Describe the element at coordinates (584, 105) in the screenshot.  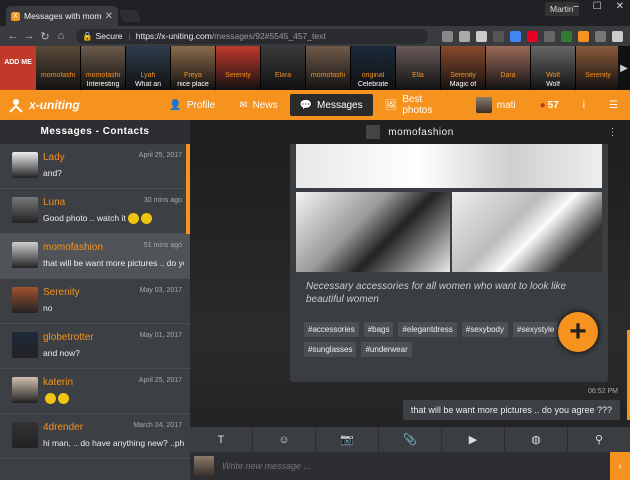
I see `nav-info: i` at that location.